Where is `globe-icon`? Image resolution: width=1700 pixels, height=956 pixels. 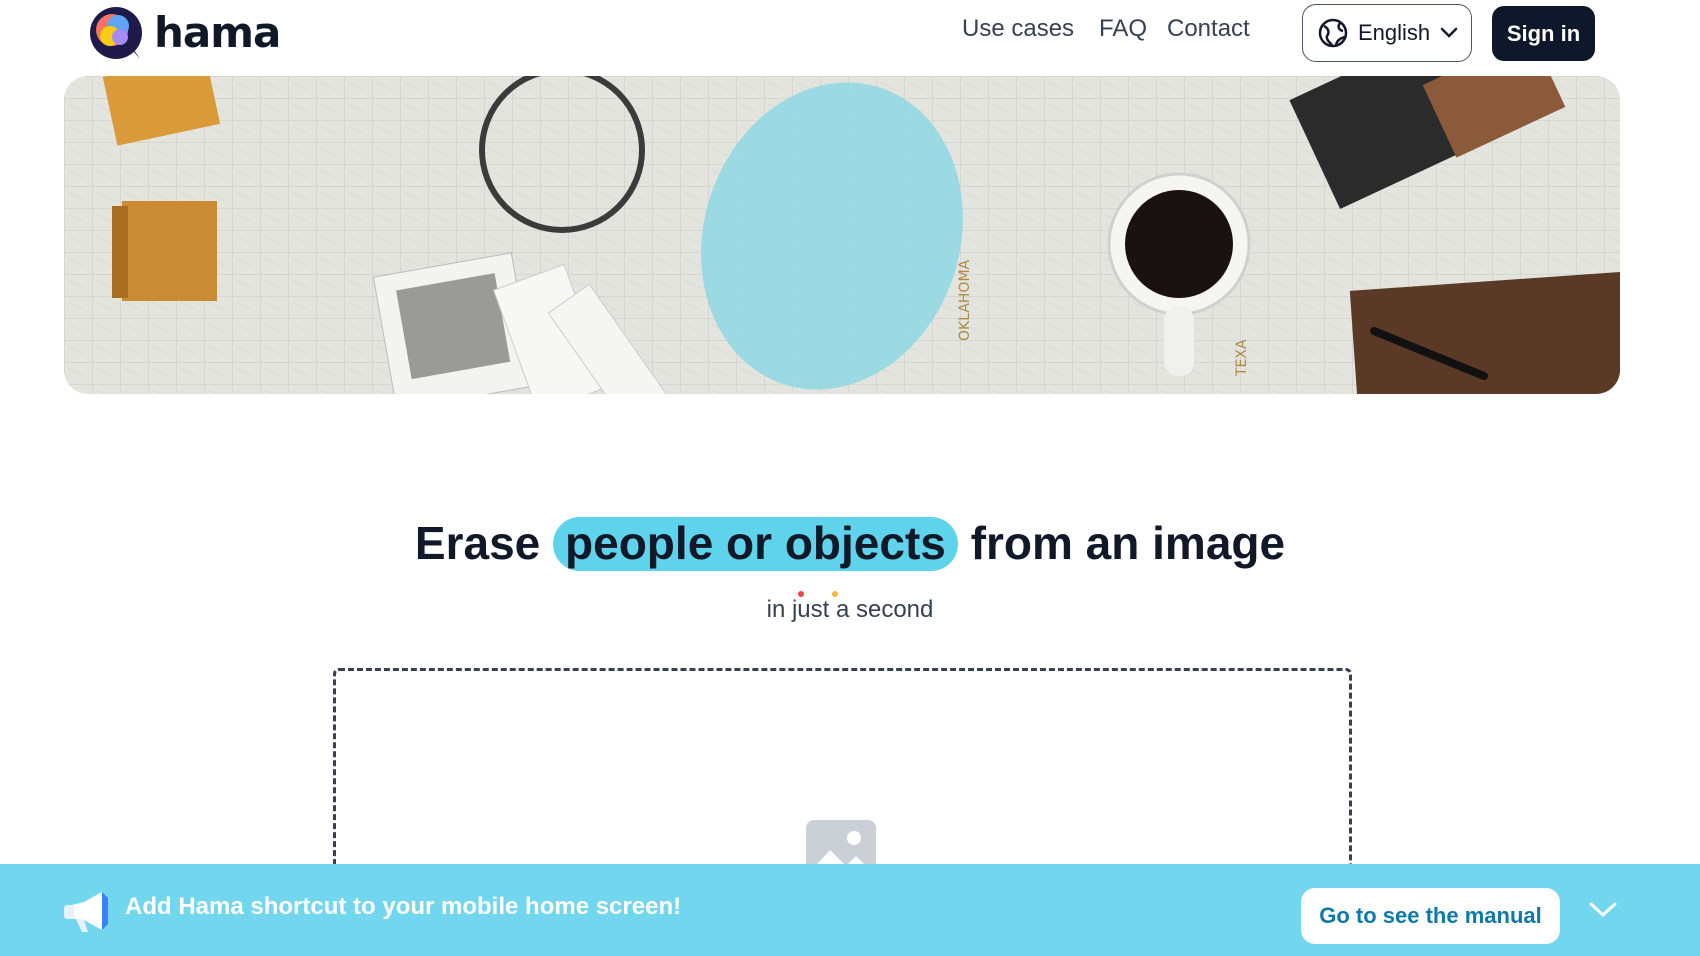 globe-icon is located at coordinates (1333, 33).